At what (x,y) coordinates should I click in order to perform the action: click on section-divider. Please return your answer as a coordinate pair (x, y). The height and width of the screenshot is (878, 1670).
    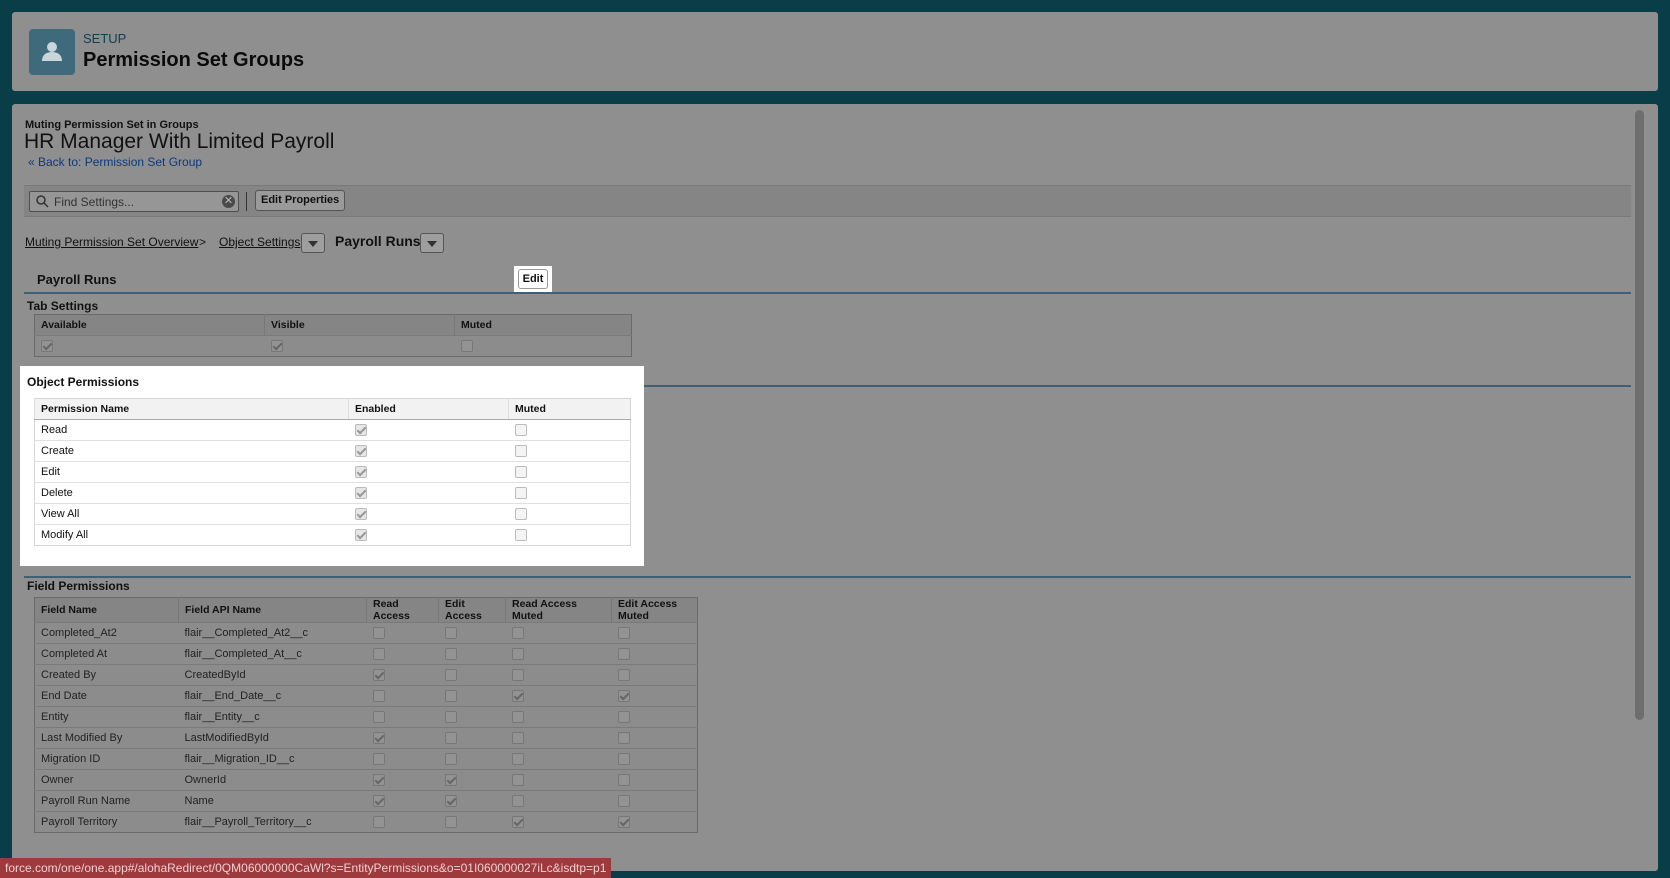
    Looking at the image, I should click on (827, 293).